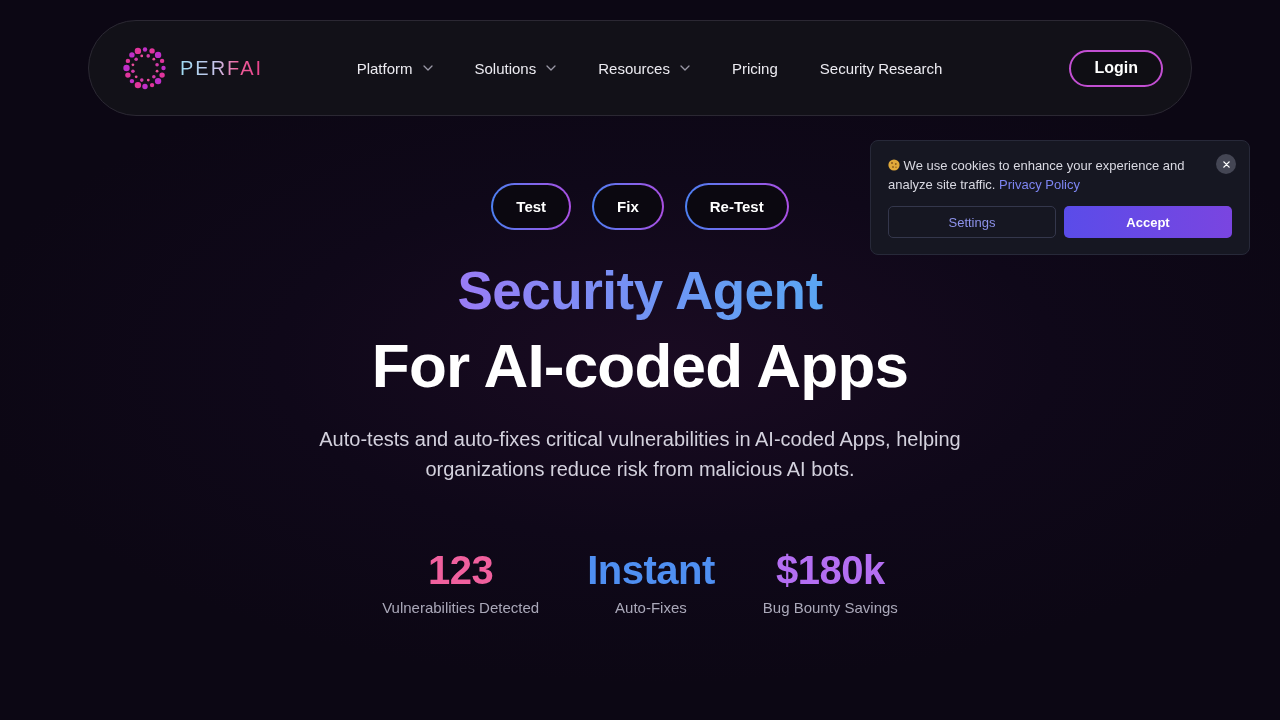 The width and height of the screenshot is (1280, 720). I want to click on tag-button: Fix, so click(628, 206).